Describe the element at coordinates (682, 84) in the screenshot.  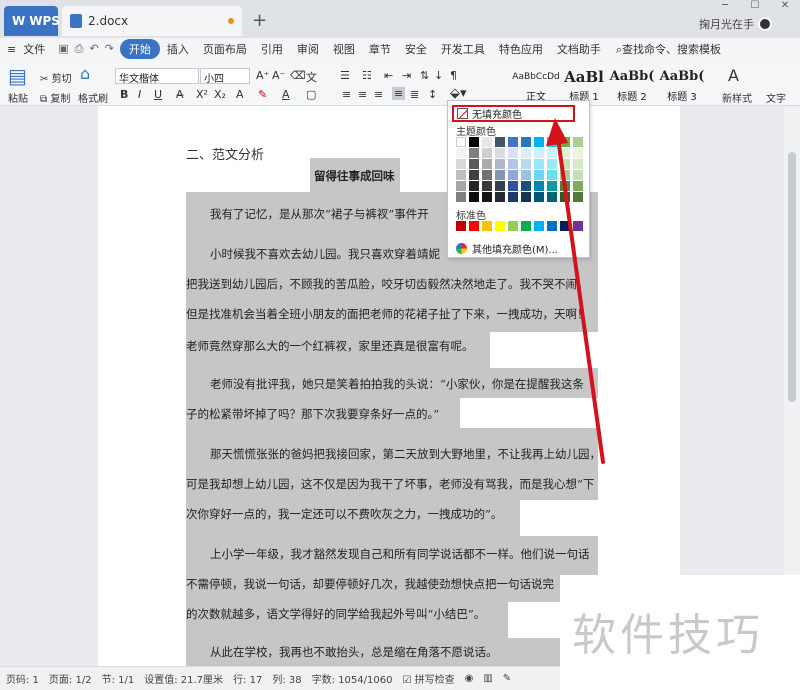
I see `style-heading-3: AaBb( 标题 3` at that location.